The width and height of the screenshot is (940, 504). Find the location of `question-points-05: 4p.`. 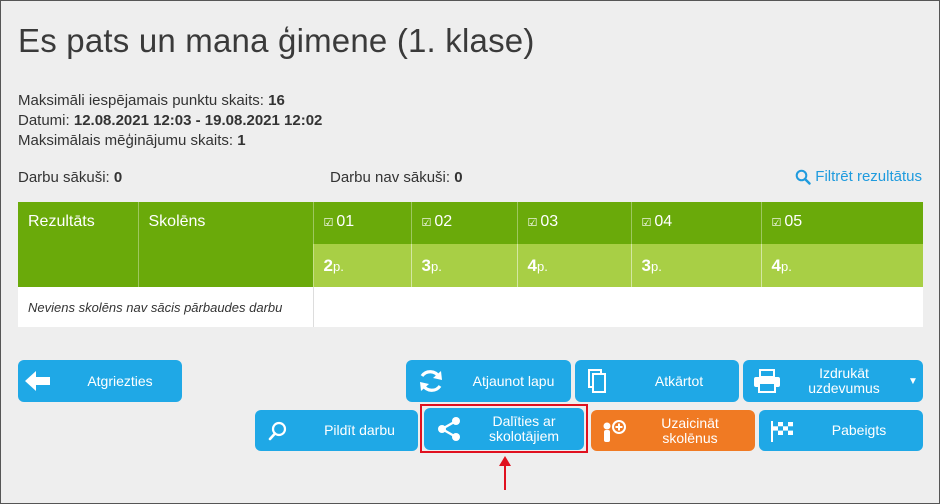

question-points-05: 4p. is located at coordinates (781, 265).